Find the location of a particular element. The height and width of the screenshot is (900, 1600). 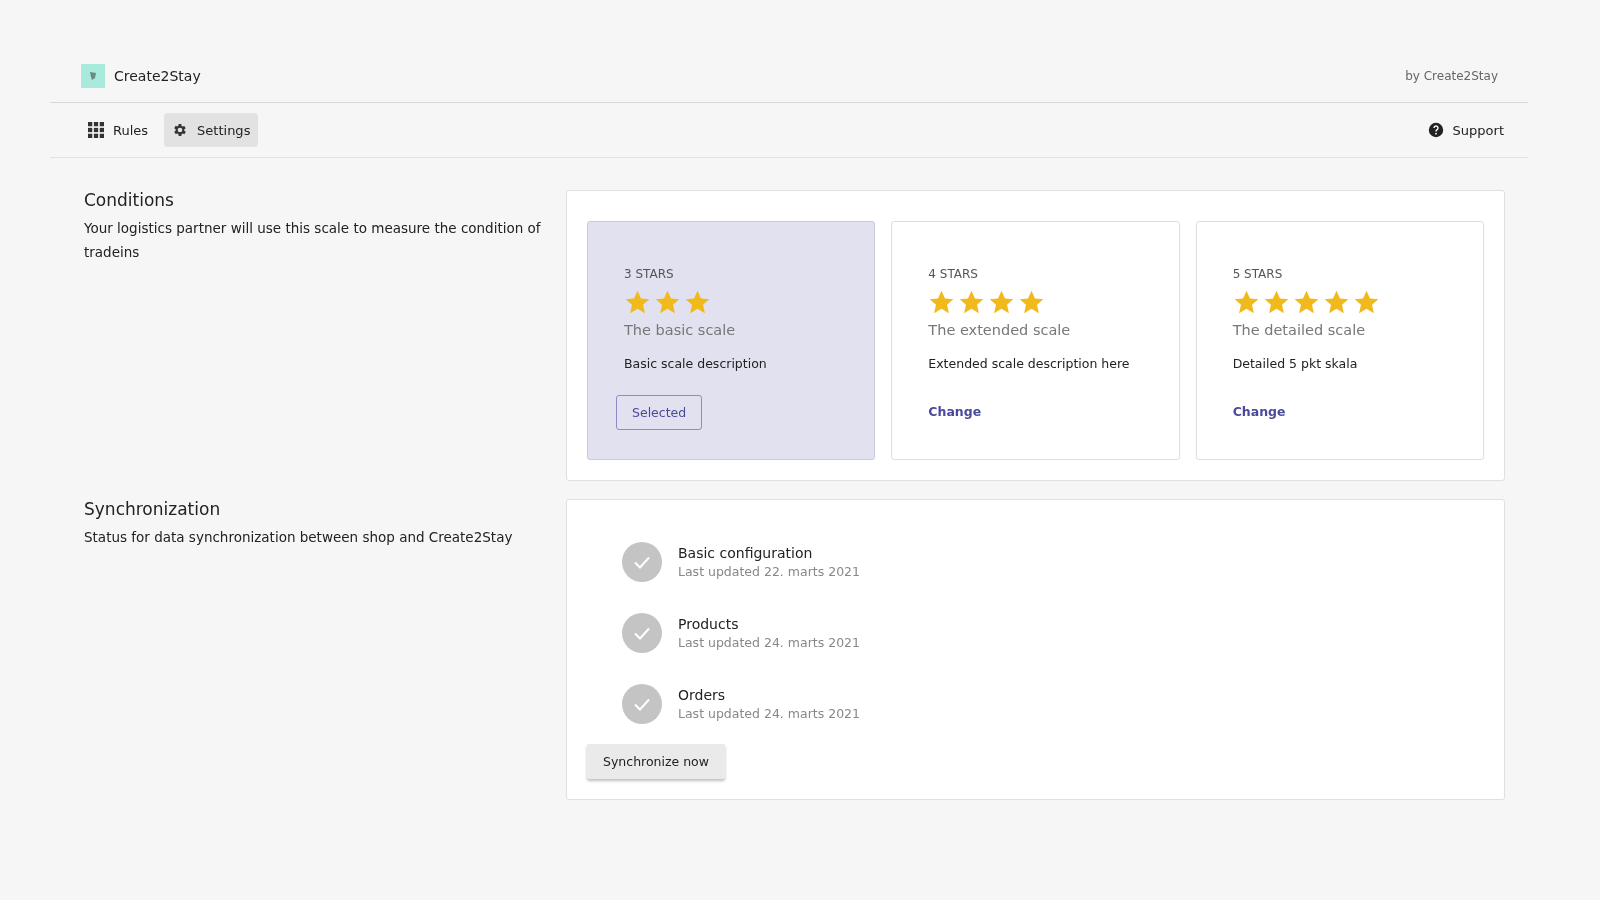

selected-button: Selected is located at coordinates (659, 412).